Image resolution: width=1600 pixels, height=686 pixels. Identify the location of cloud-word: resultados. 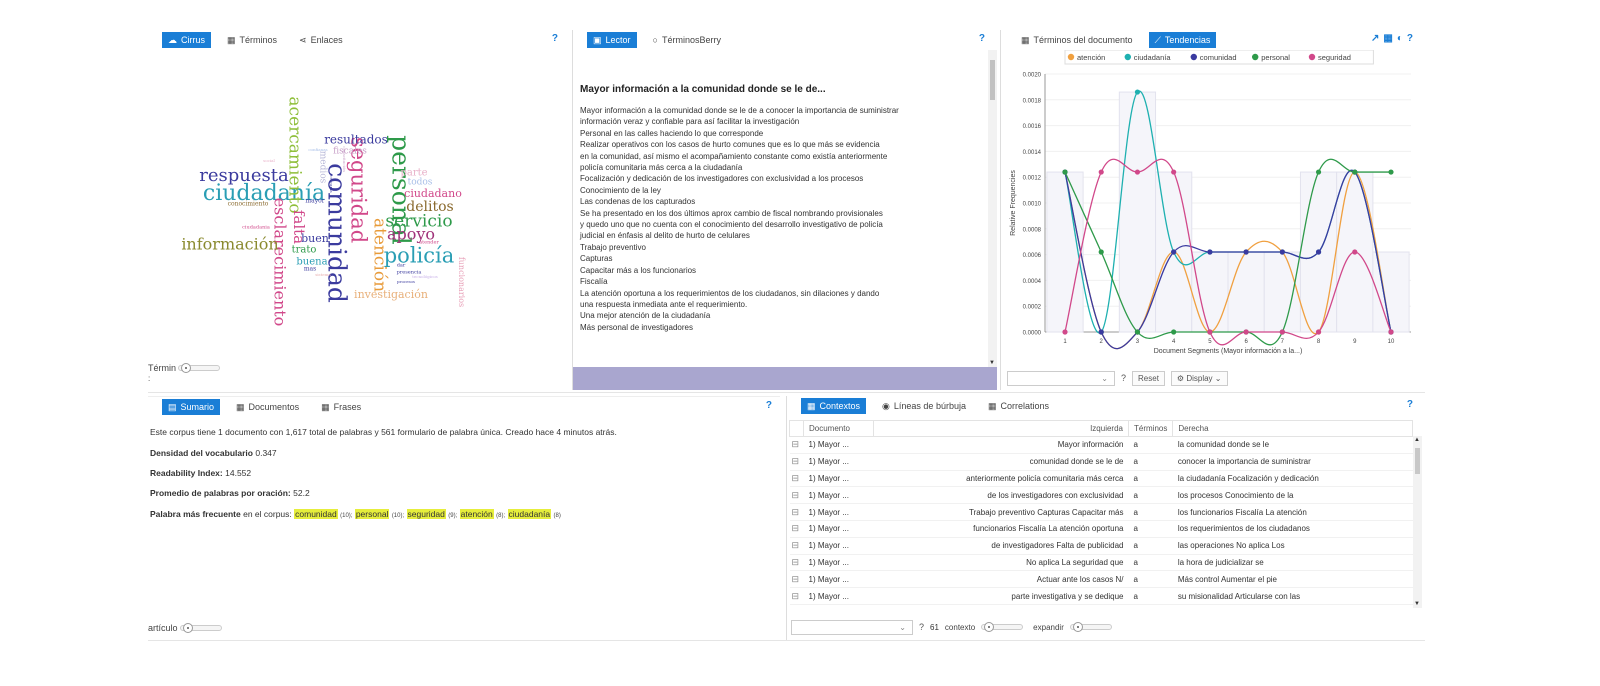
(356, 140).